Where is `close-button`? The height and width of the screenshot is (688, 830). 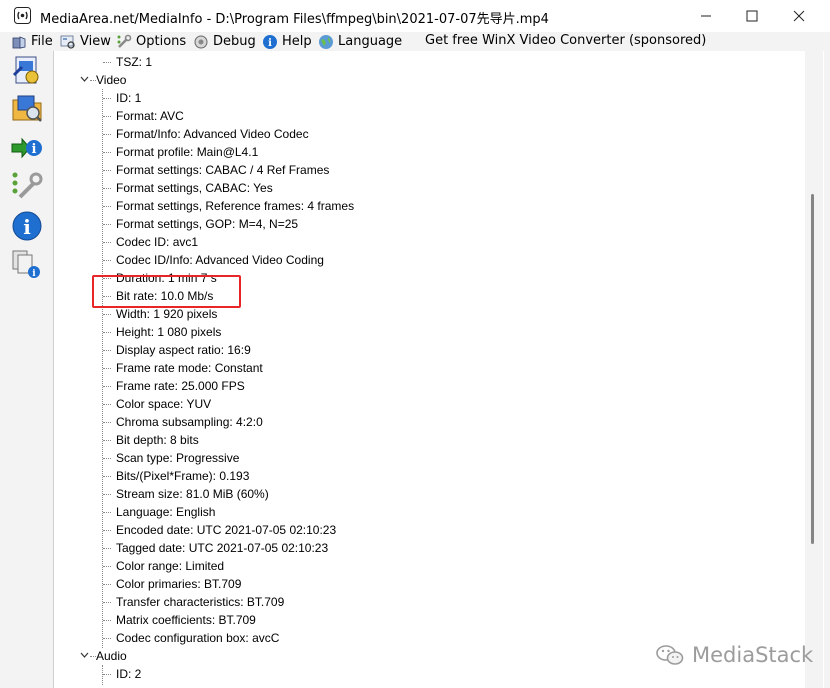
close-button is located at coordinates (799, 16).